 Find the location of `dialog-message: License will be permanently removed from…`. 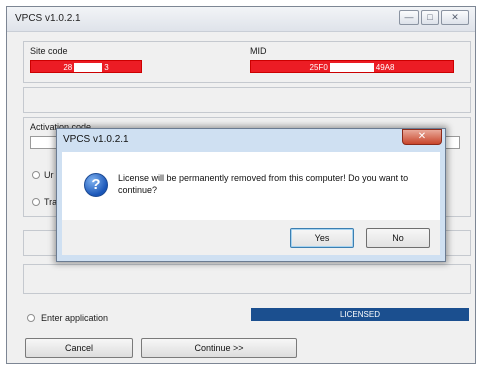

dialog-message: License will be permanently removed from… is located at coordinates (263, 184).